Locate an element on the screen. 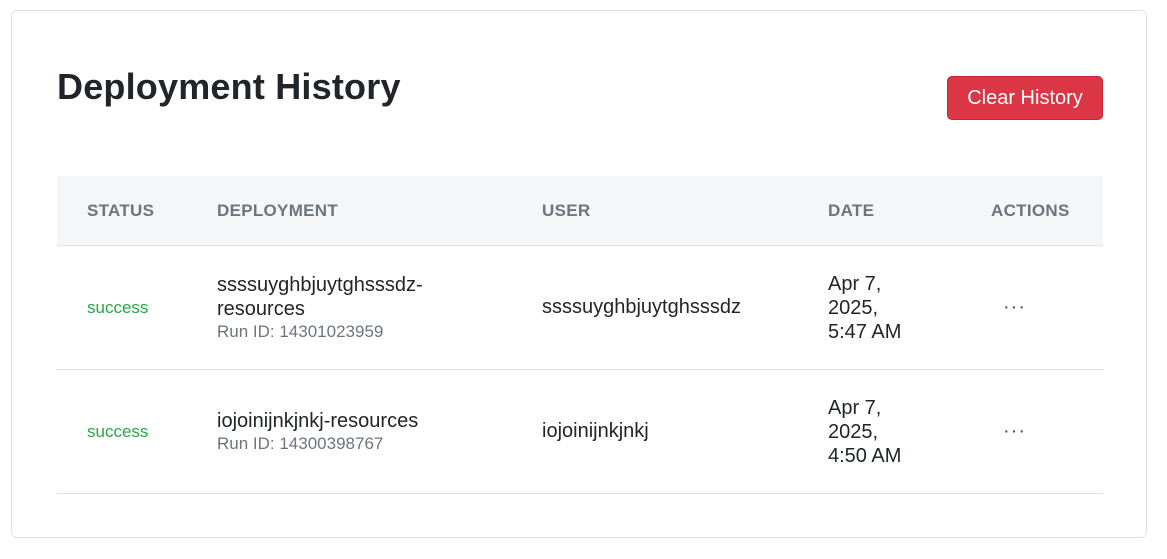 This screenshot has height=559, width=1167. deployment-date: Apr 7, 2025, 4:50 AM is located at coordinates (865, 431).